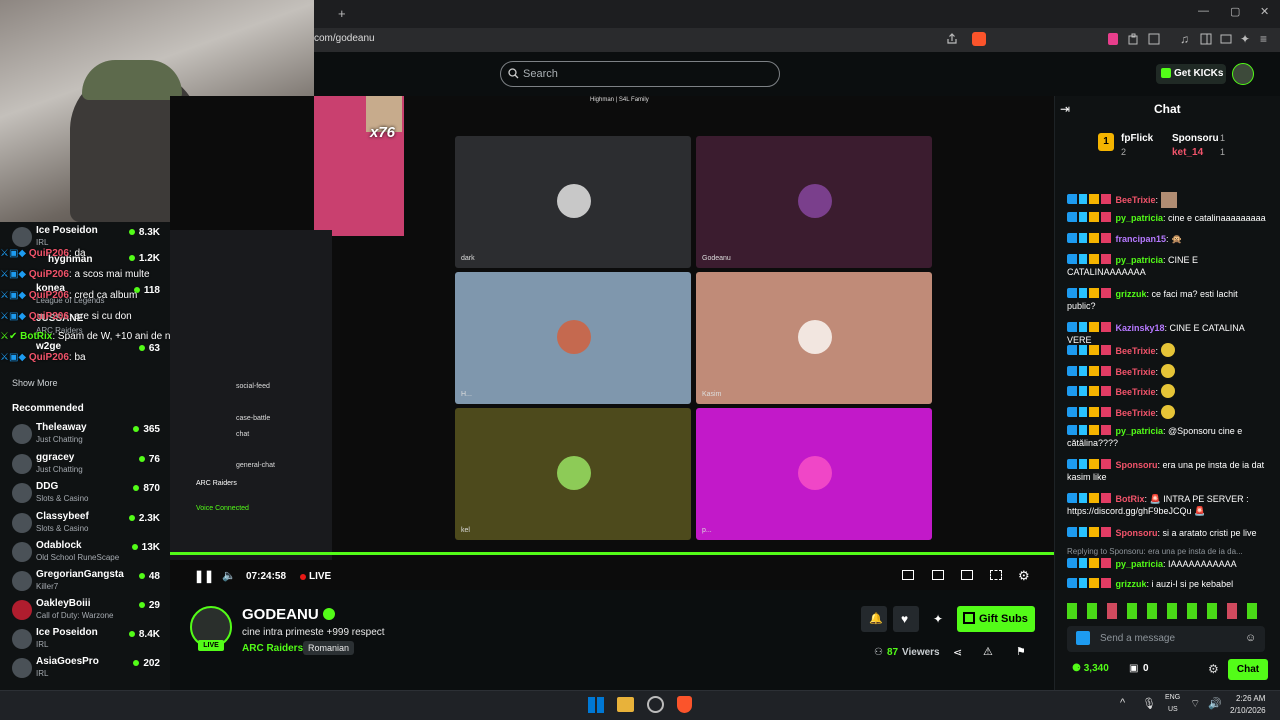  What do you see at coordinates (1203, 11) in the screenshot?
I see `minimize-button: —` at bounding box center [1203, 11].